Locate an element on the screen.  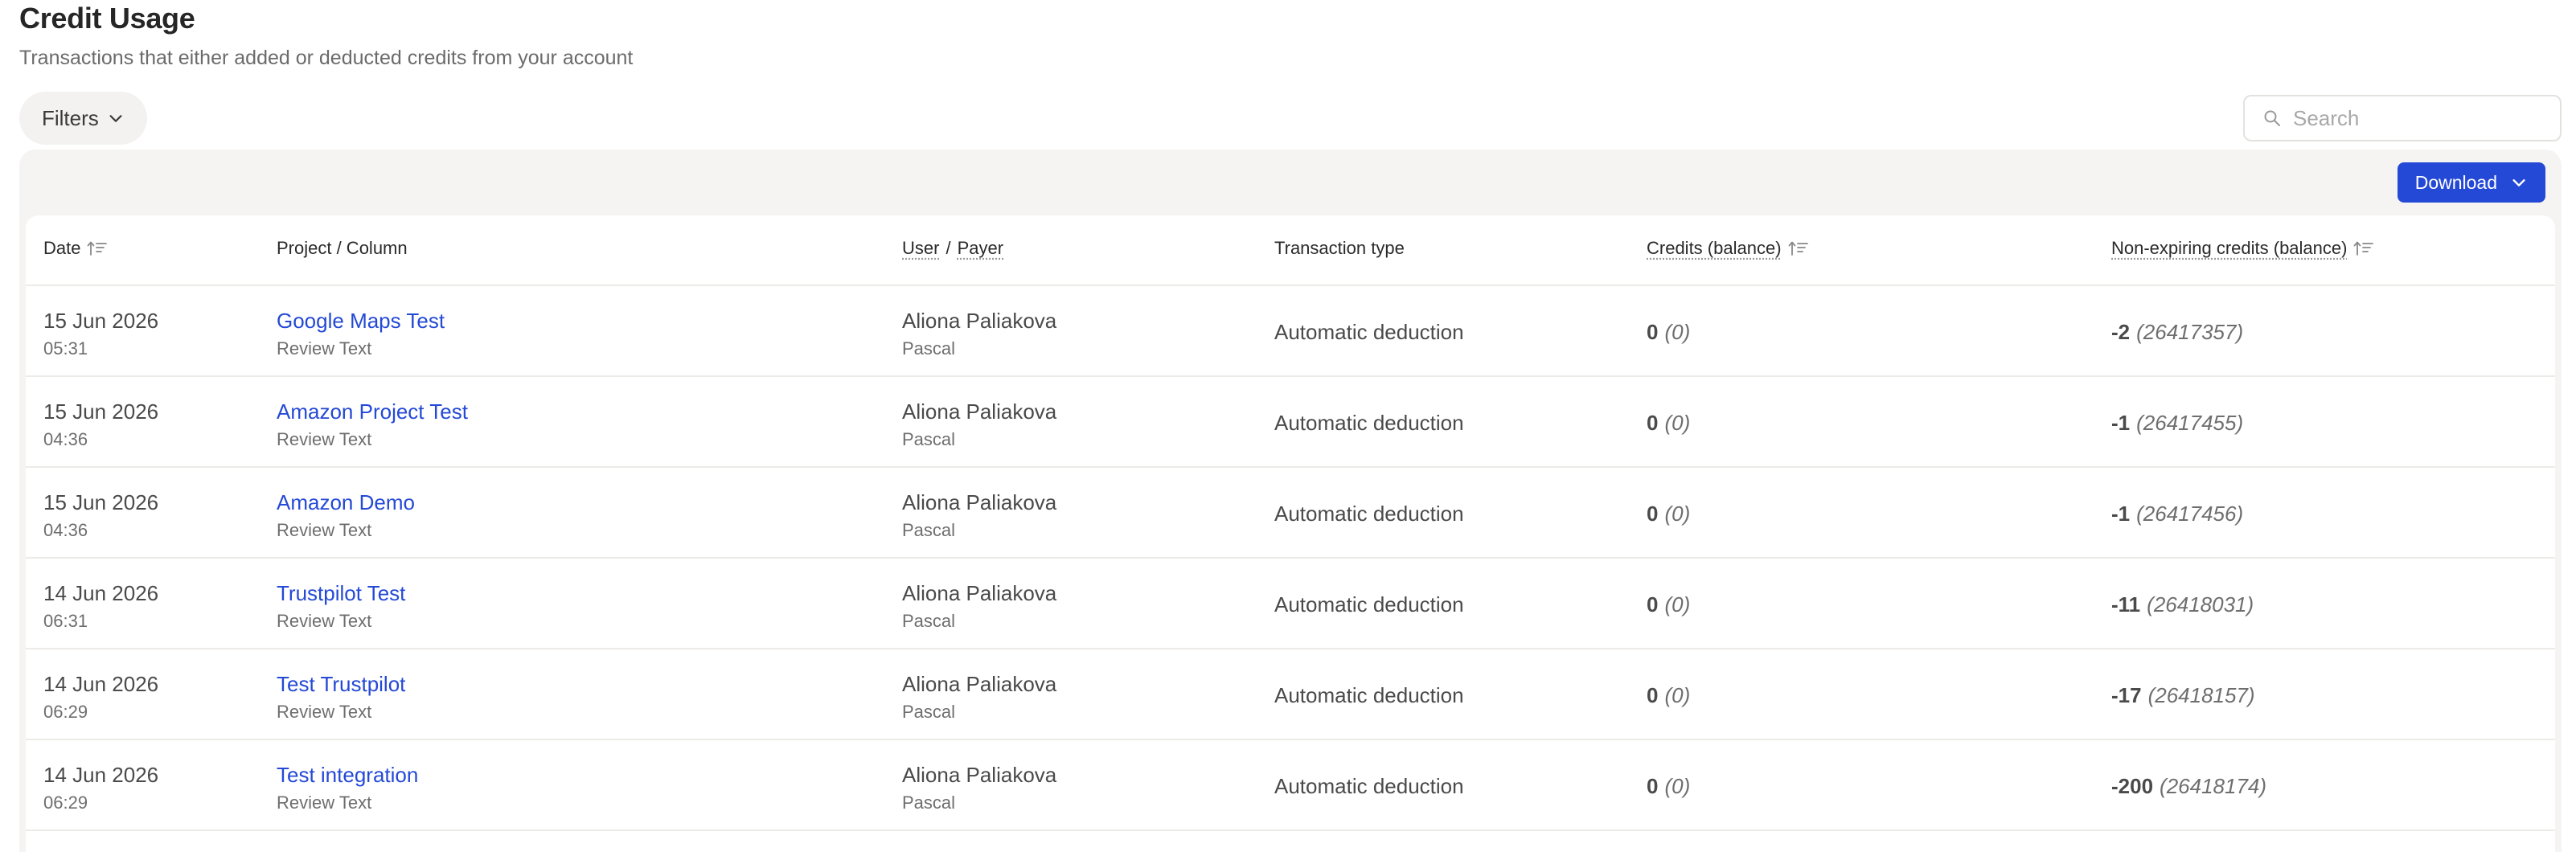
nonexpiring-balance: (26418174) is located at coordinates (2213, 786).